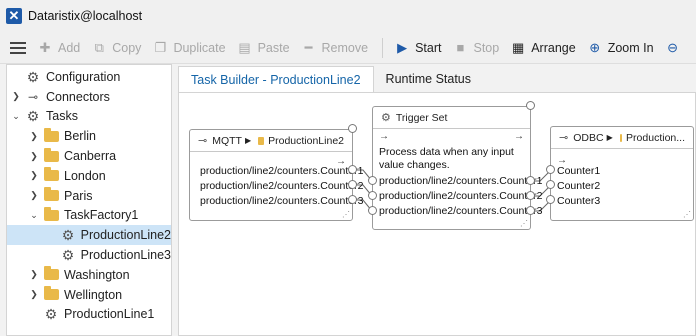  I want to click on paste-icon: ▤, so click(244, 47).